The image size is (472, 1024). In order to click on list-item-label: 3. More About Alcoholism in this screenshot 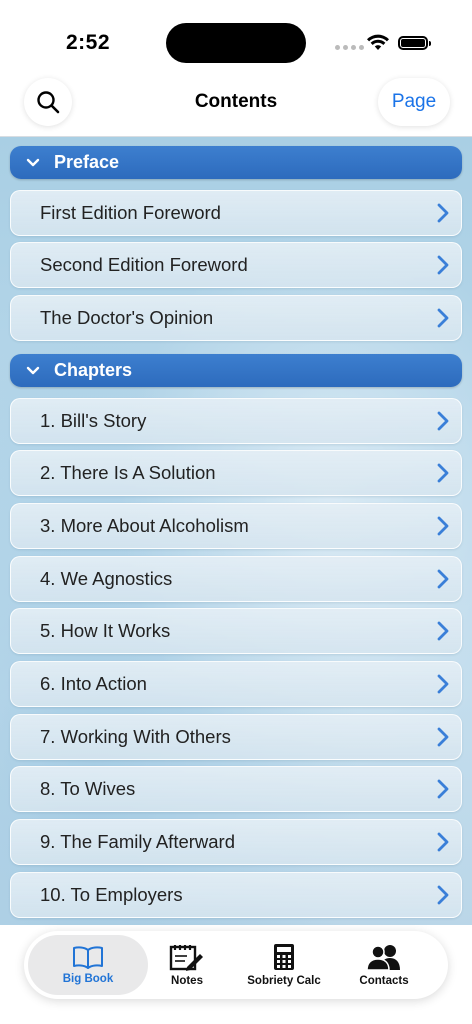, I will do `click(144, 525)`.